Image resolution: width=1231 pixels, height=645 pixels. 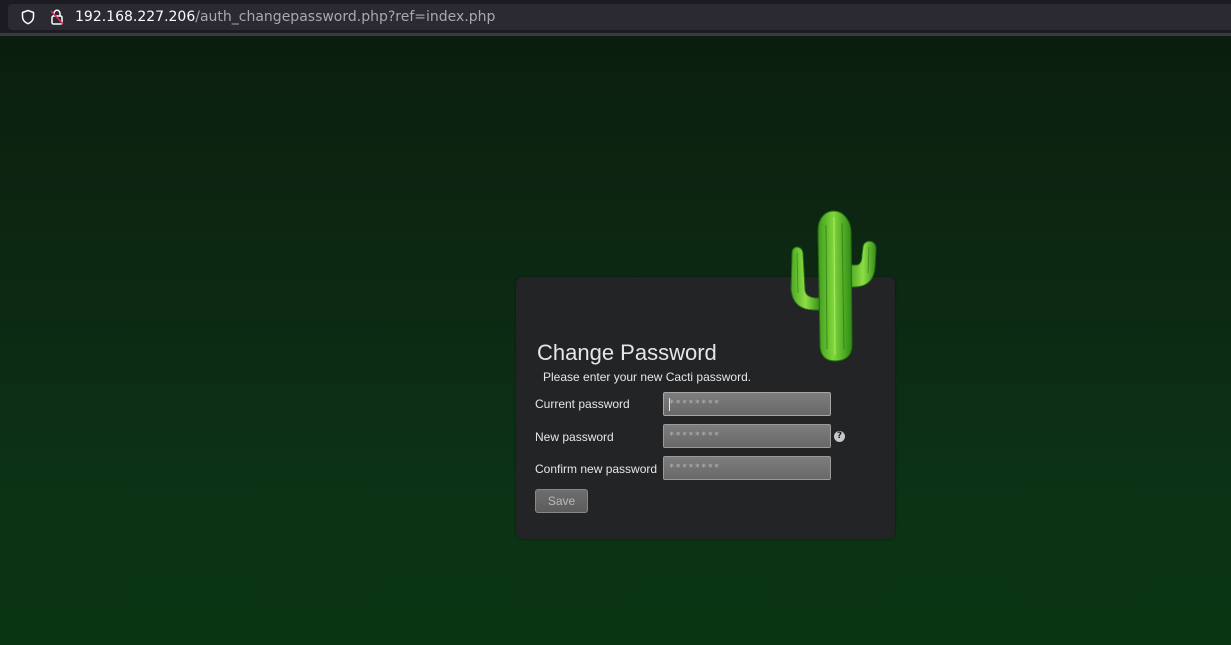 I want to click on new-password-field, so click(x=747, y=436).